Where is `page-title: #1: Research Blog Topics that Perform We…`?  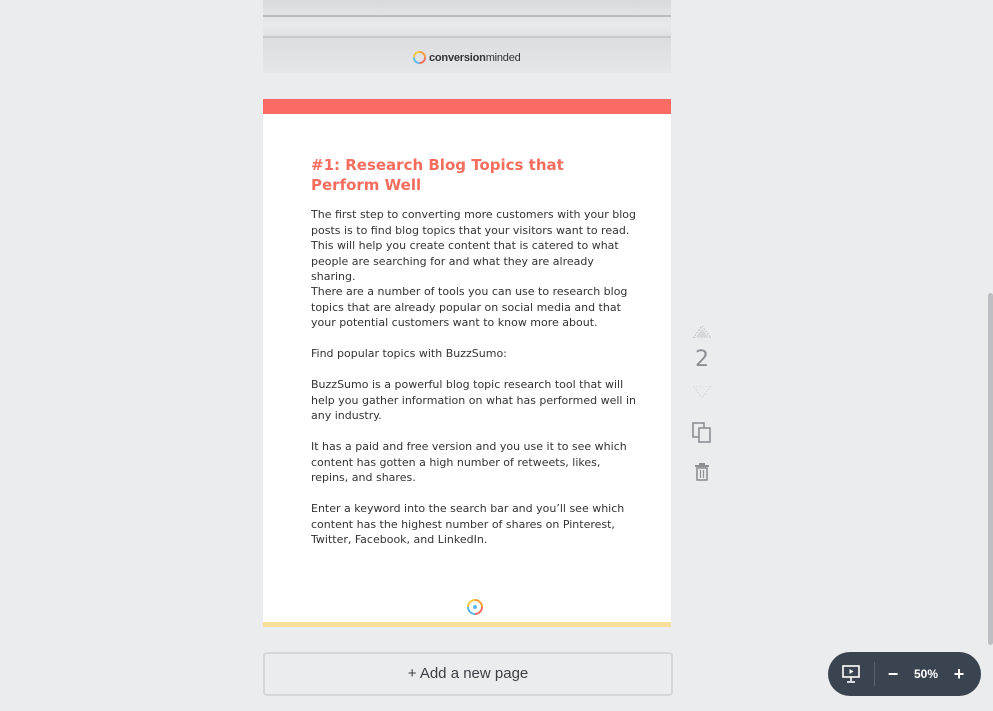 page-title: #1: Research Blog Topics that Perform We… is located at coordinates (466, 175).